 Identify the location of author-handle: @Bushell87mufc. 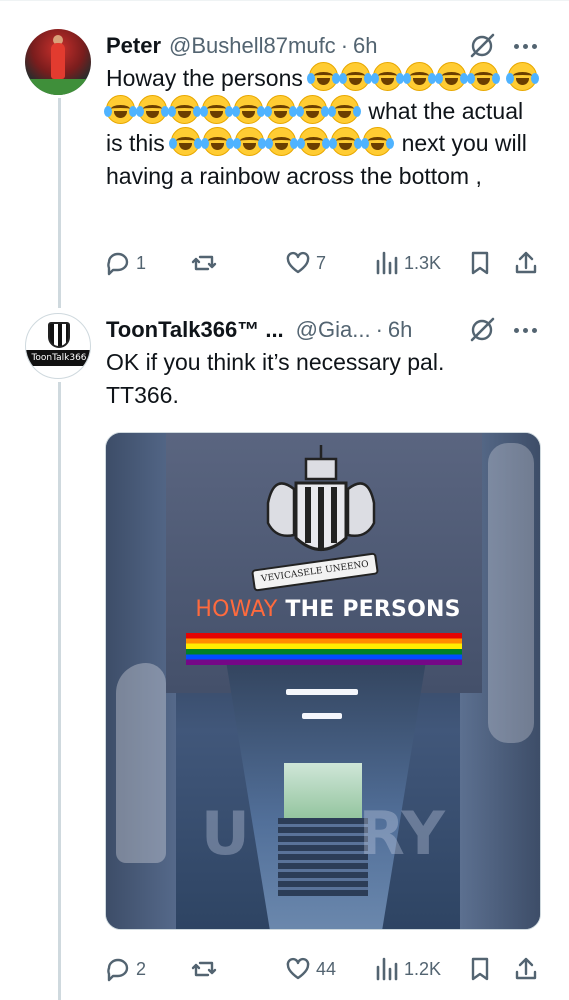
(252, 46).